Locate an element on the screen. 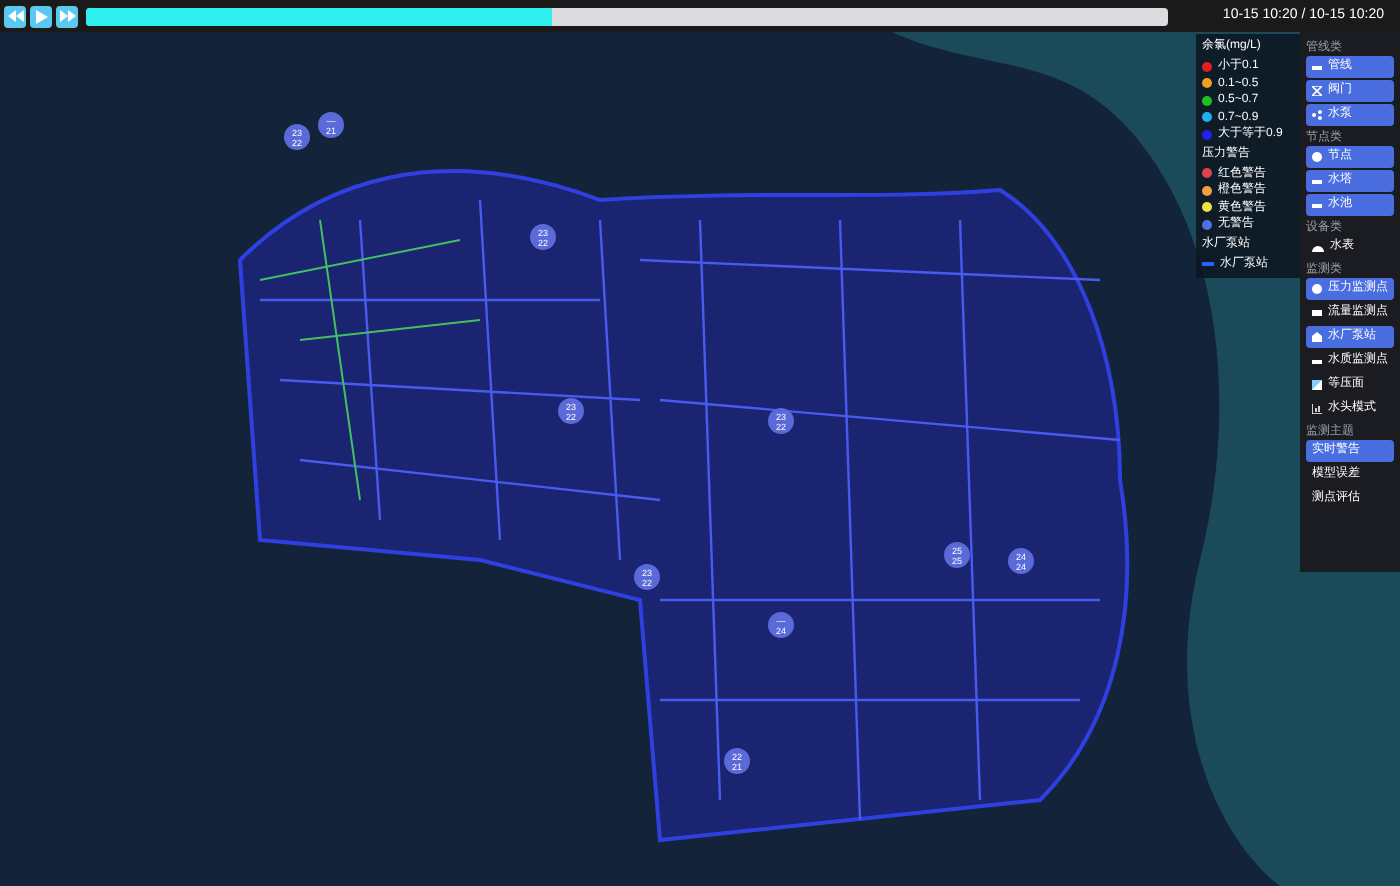 This screenshot has height=886, width=1400. rewind-button is located at coordinates (15, 16).